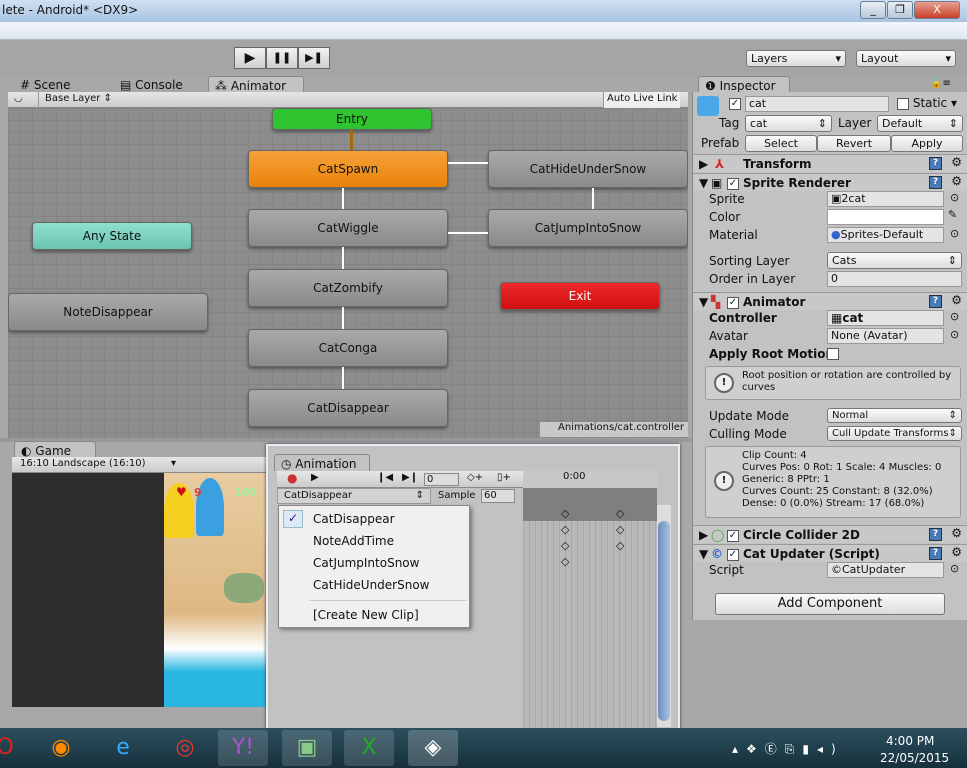  Describe the element at coordinates (927, 103) in the screenshot. I see `static-toggle: Static ▾` at that location.